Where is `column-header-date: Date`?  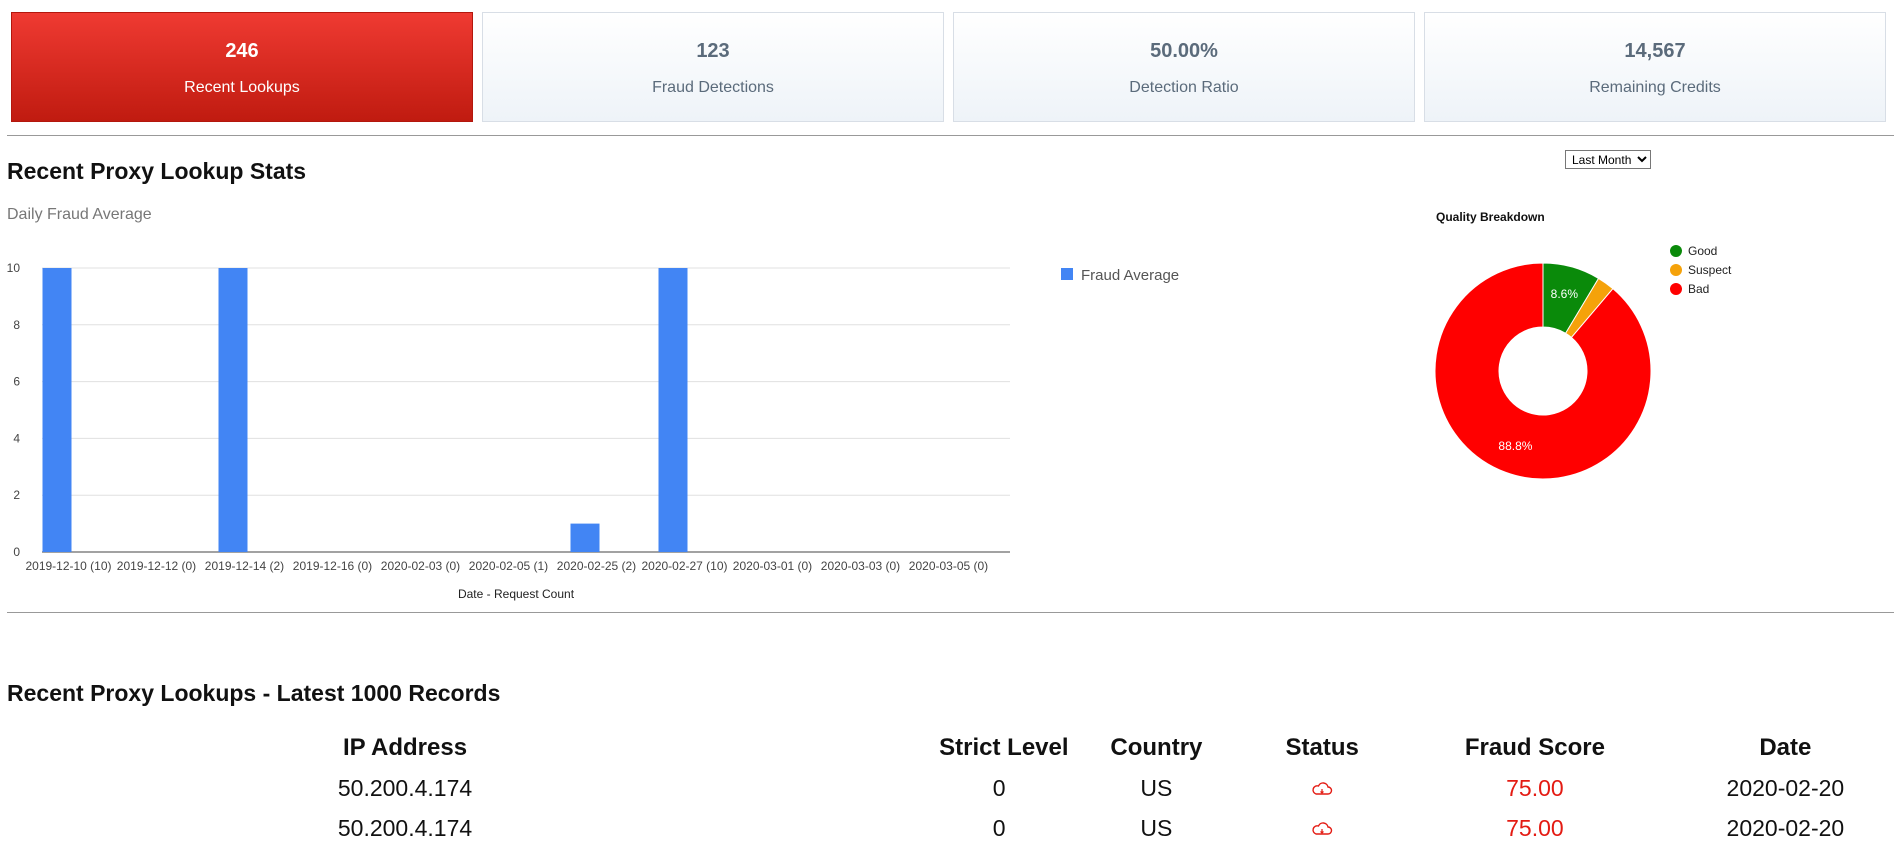
column-header-date: Date is located at coordinates (1785, 748).